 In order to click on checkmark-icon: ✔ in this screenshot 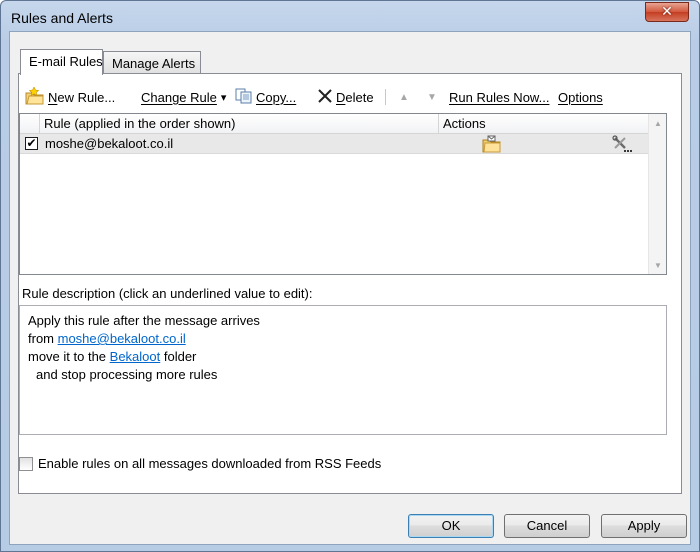, I will do `click(31, 143)`.